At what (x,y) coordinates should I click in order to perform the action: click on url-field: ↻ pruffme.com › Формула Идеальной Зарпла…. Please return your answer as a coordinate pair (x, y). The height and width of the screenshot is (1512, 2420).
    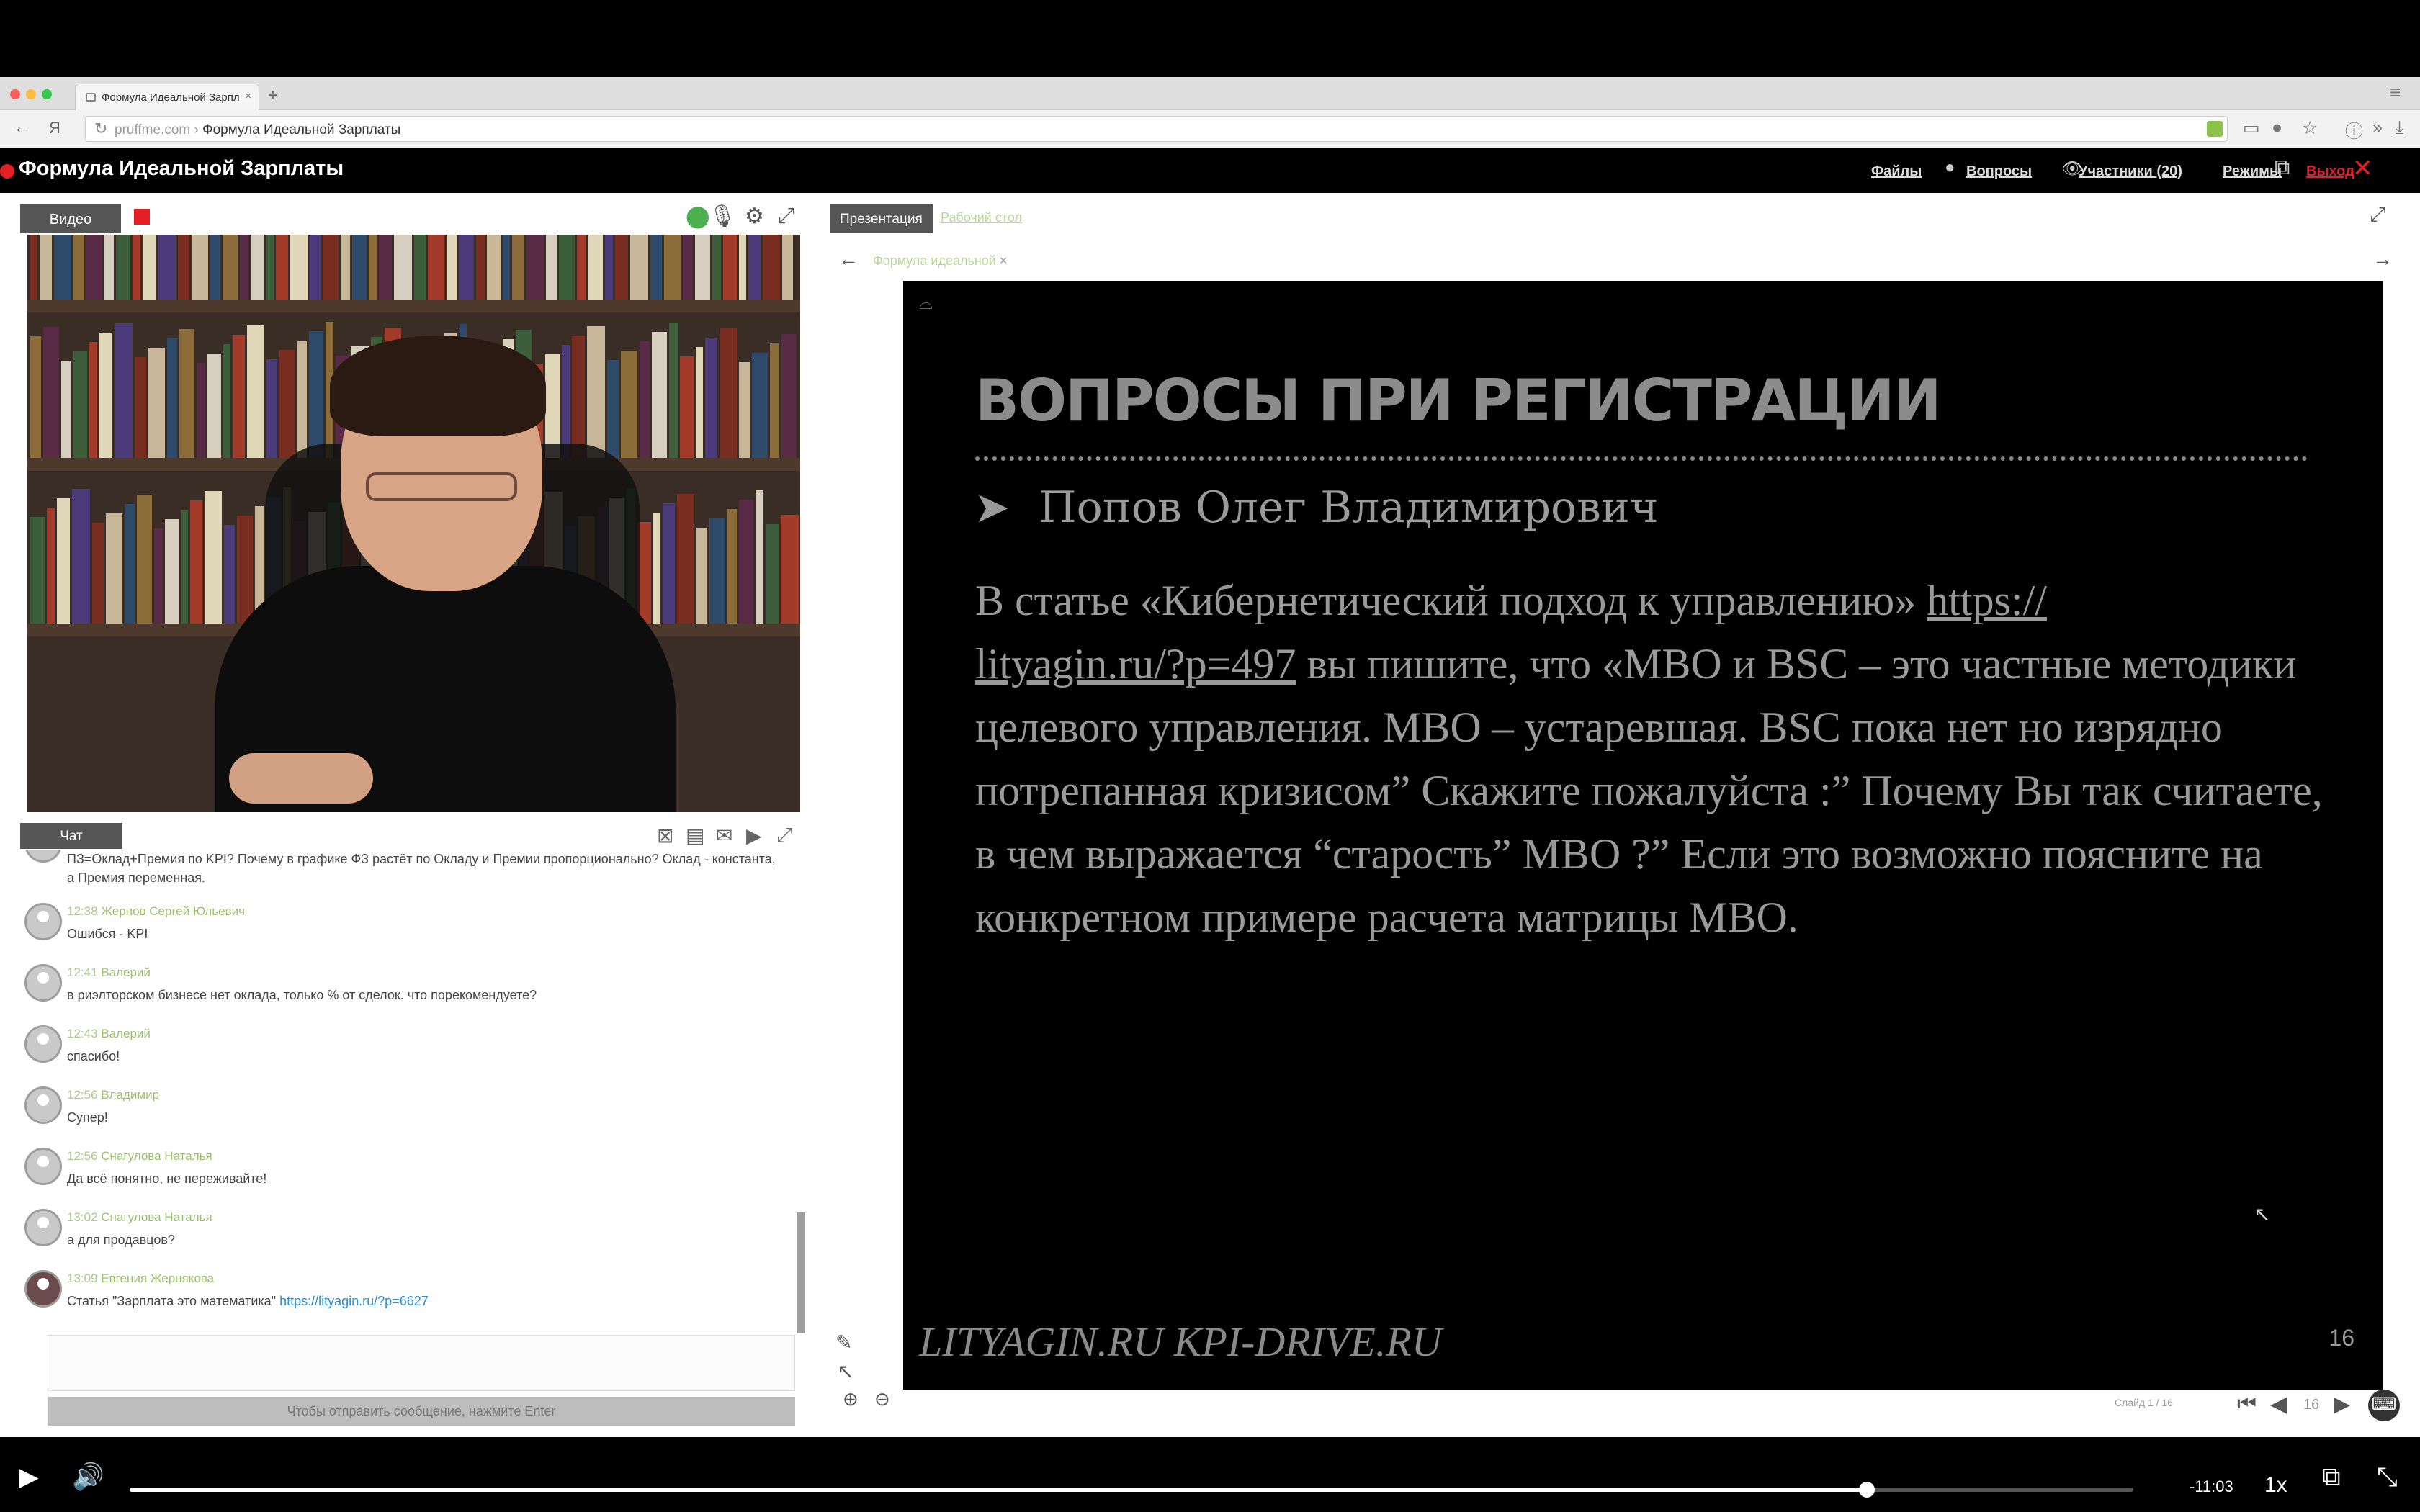
    Looking at the image, I should click on (1156, 129).